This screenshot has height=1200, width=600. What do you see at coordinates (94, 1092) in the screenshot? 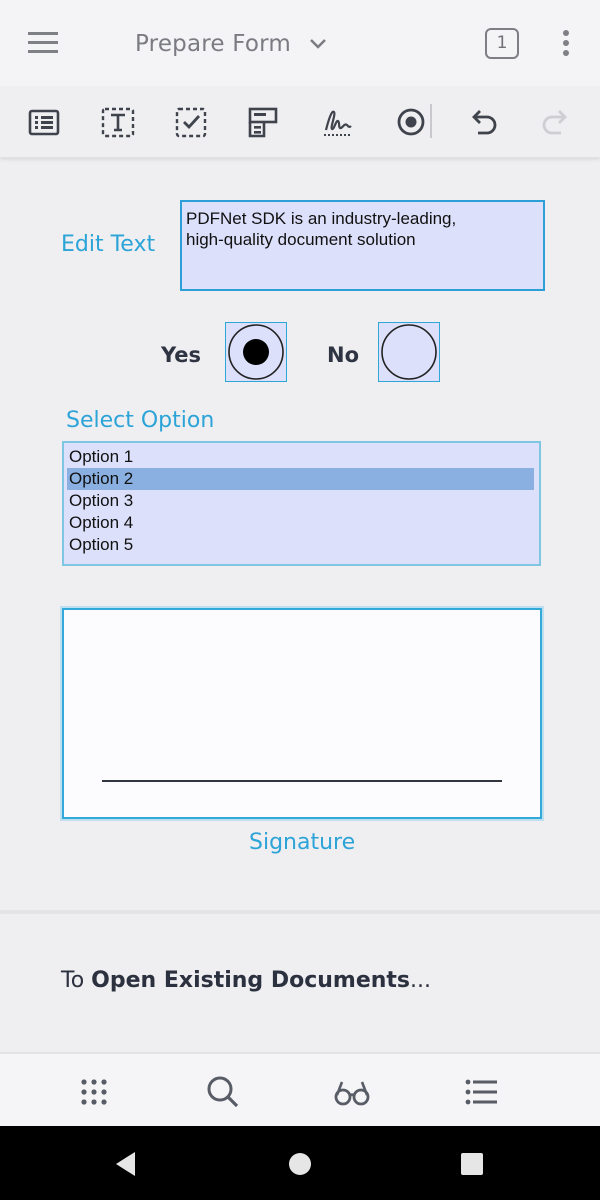
I see `thumbnails-grid-icon` at bounding box center [94, 1092].